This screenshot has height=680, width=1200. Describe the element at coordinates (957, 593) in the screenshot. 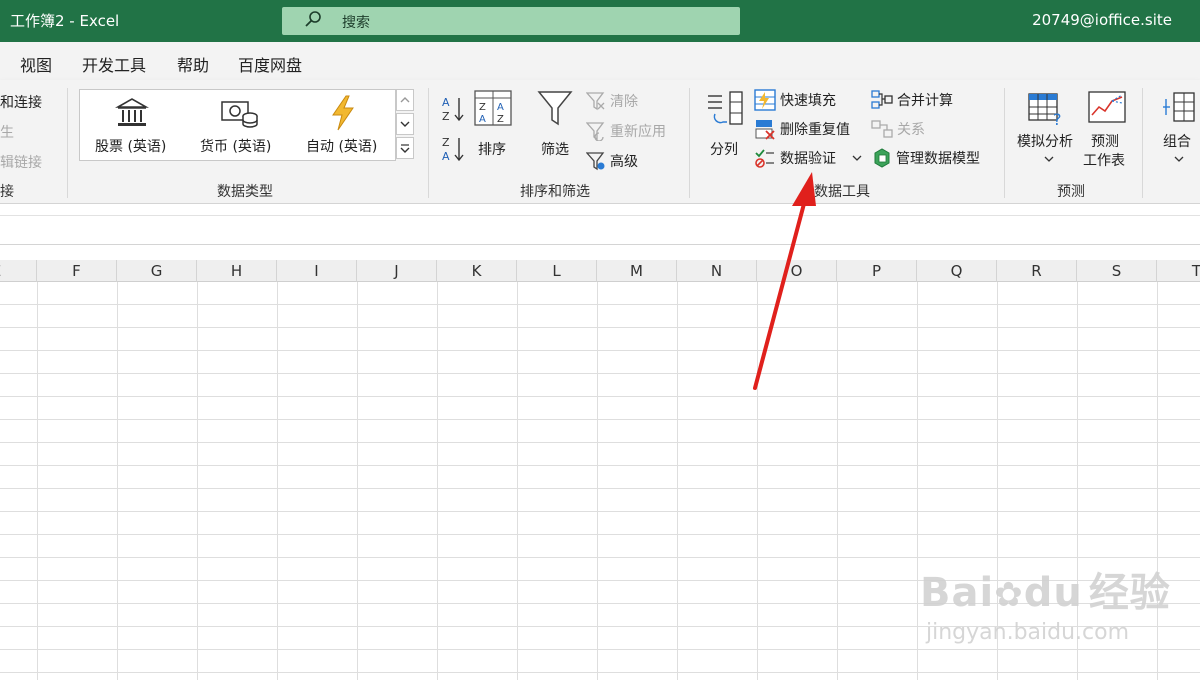

I see `watermark-text-bai: Bai` at that location.